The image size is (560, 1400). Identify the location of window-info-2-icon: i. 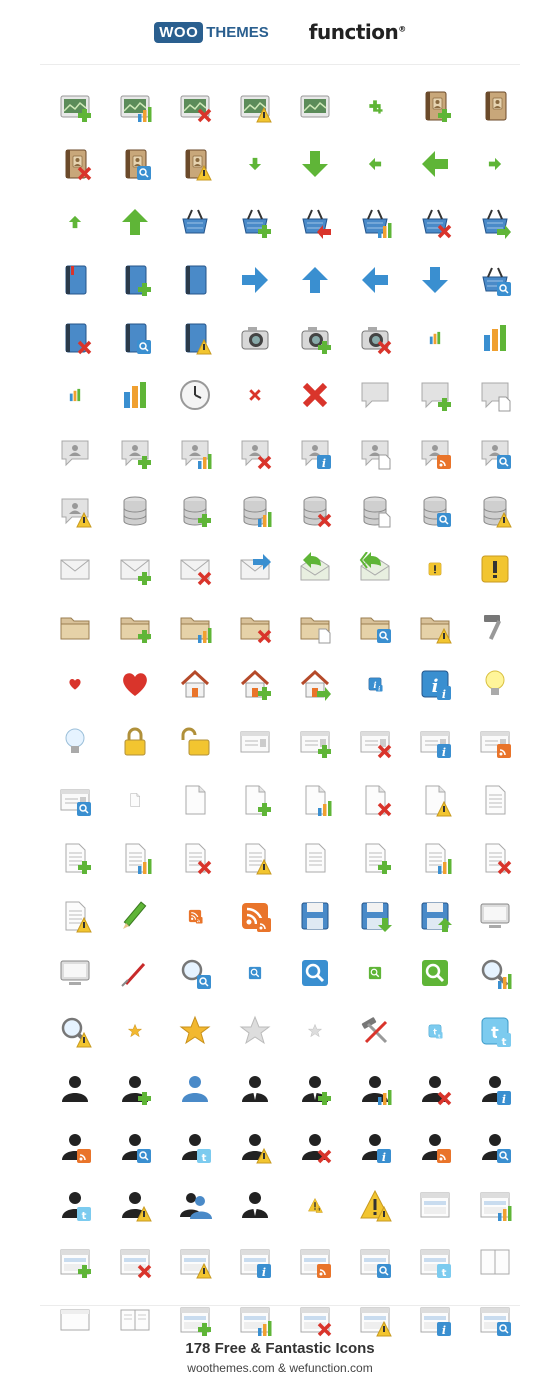
(435, 1322).